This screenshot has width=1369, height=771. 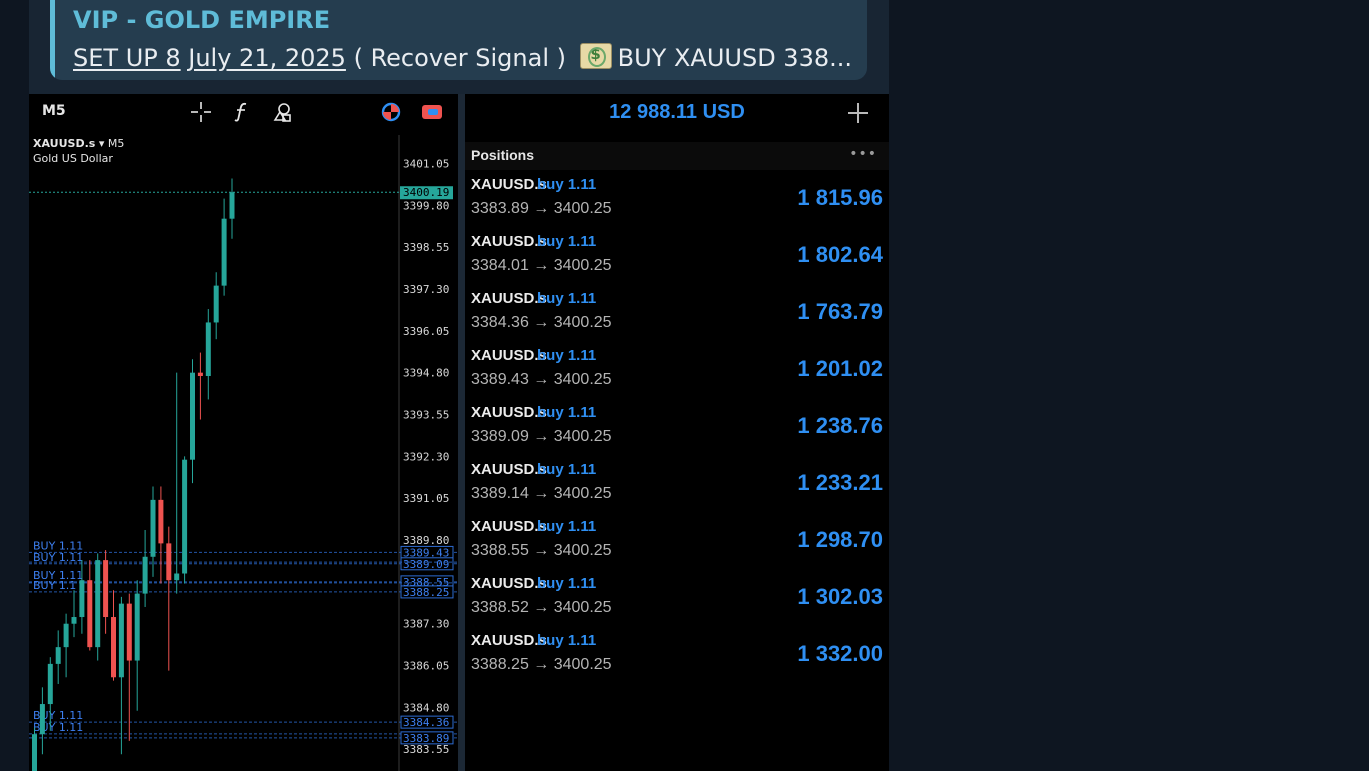 What do you see at coordinates (283, 112) in the screenshot?
I see `shapes-icon` at bounding box center [283, 112].